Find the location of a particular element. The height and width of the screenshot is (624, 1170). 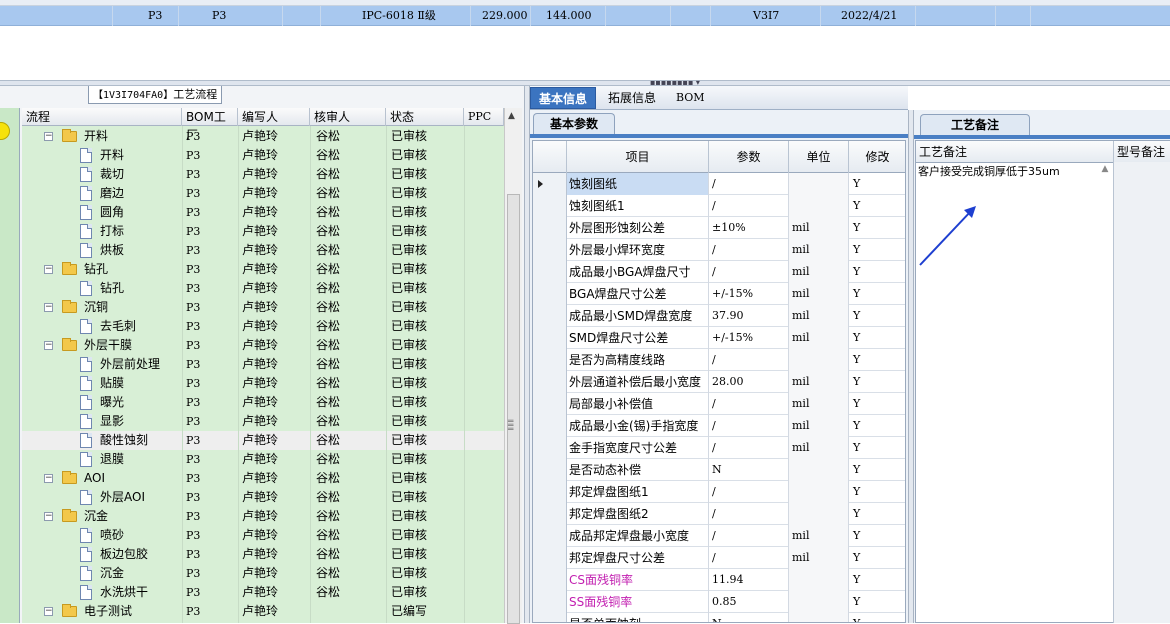

param-row: 是否单面蚀刻N Y is located at coordinates (719, 617).